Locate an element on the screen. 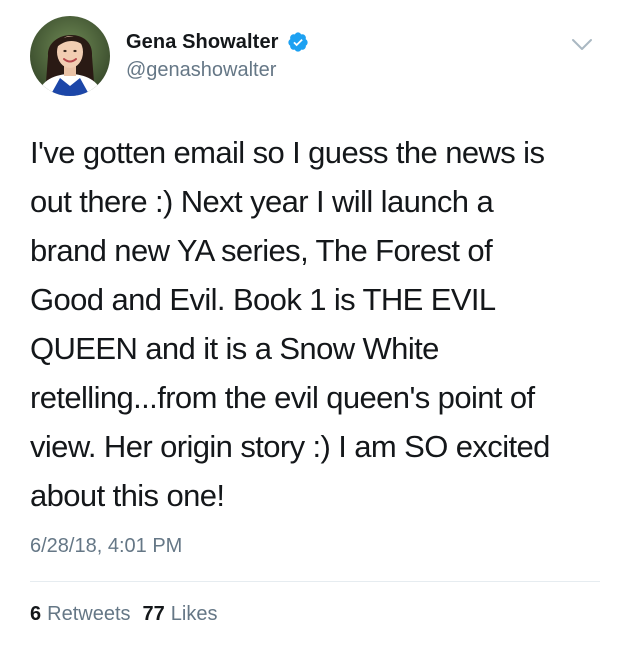 This screenshot has height=647, width=620. avatar is located at coordinates (70, 56).